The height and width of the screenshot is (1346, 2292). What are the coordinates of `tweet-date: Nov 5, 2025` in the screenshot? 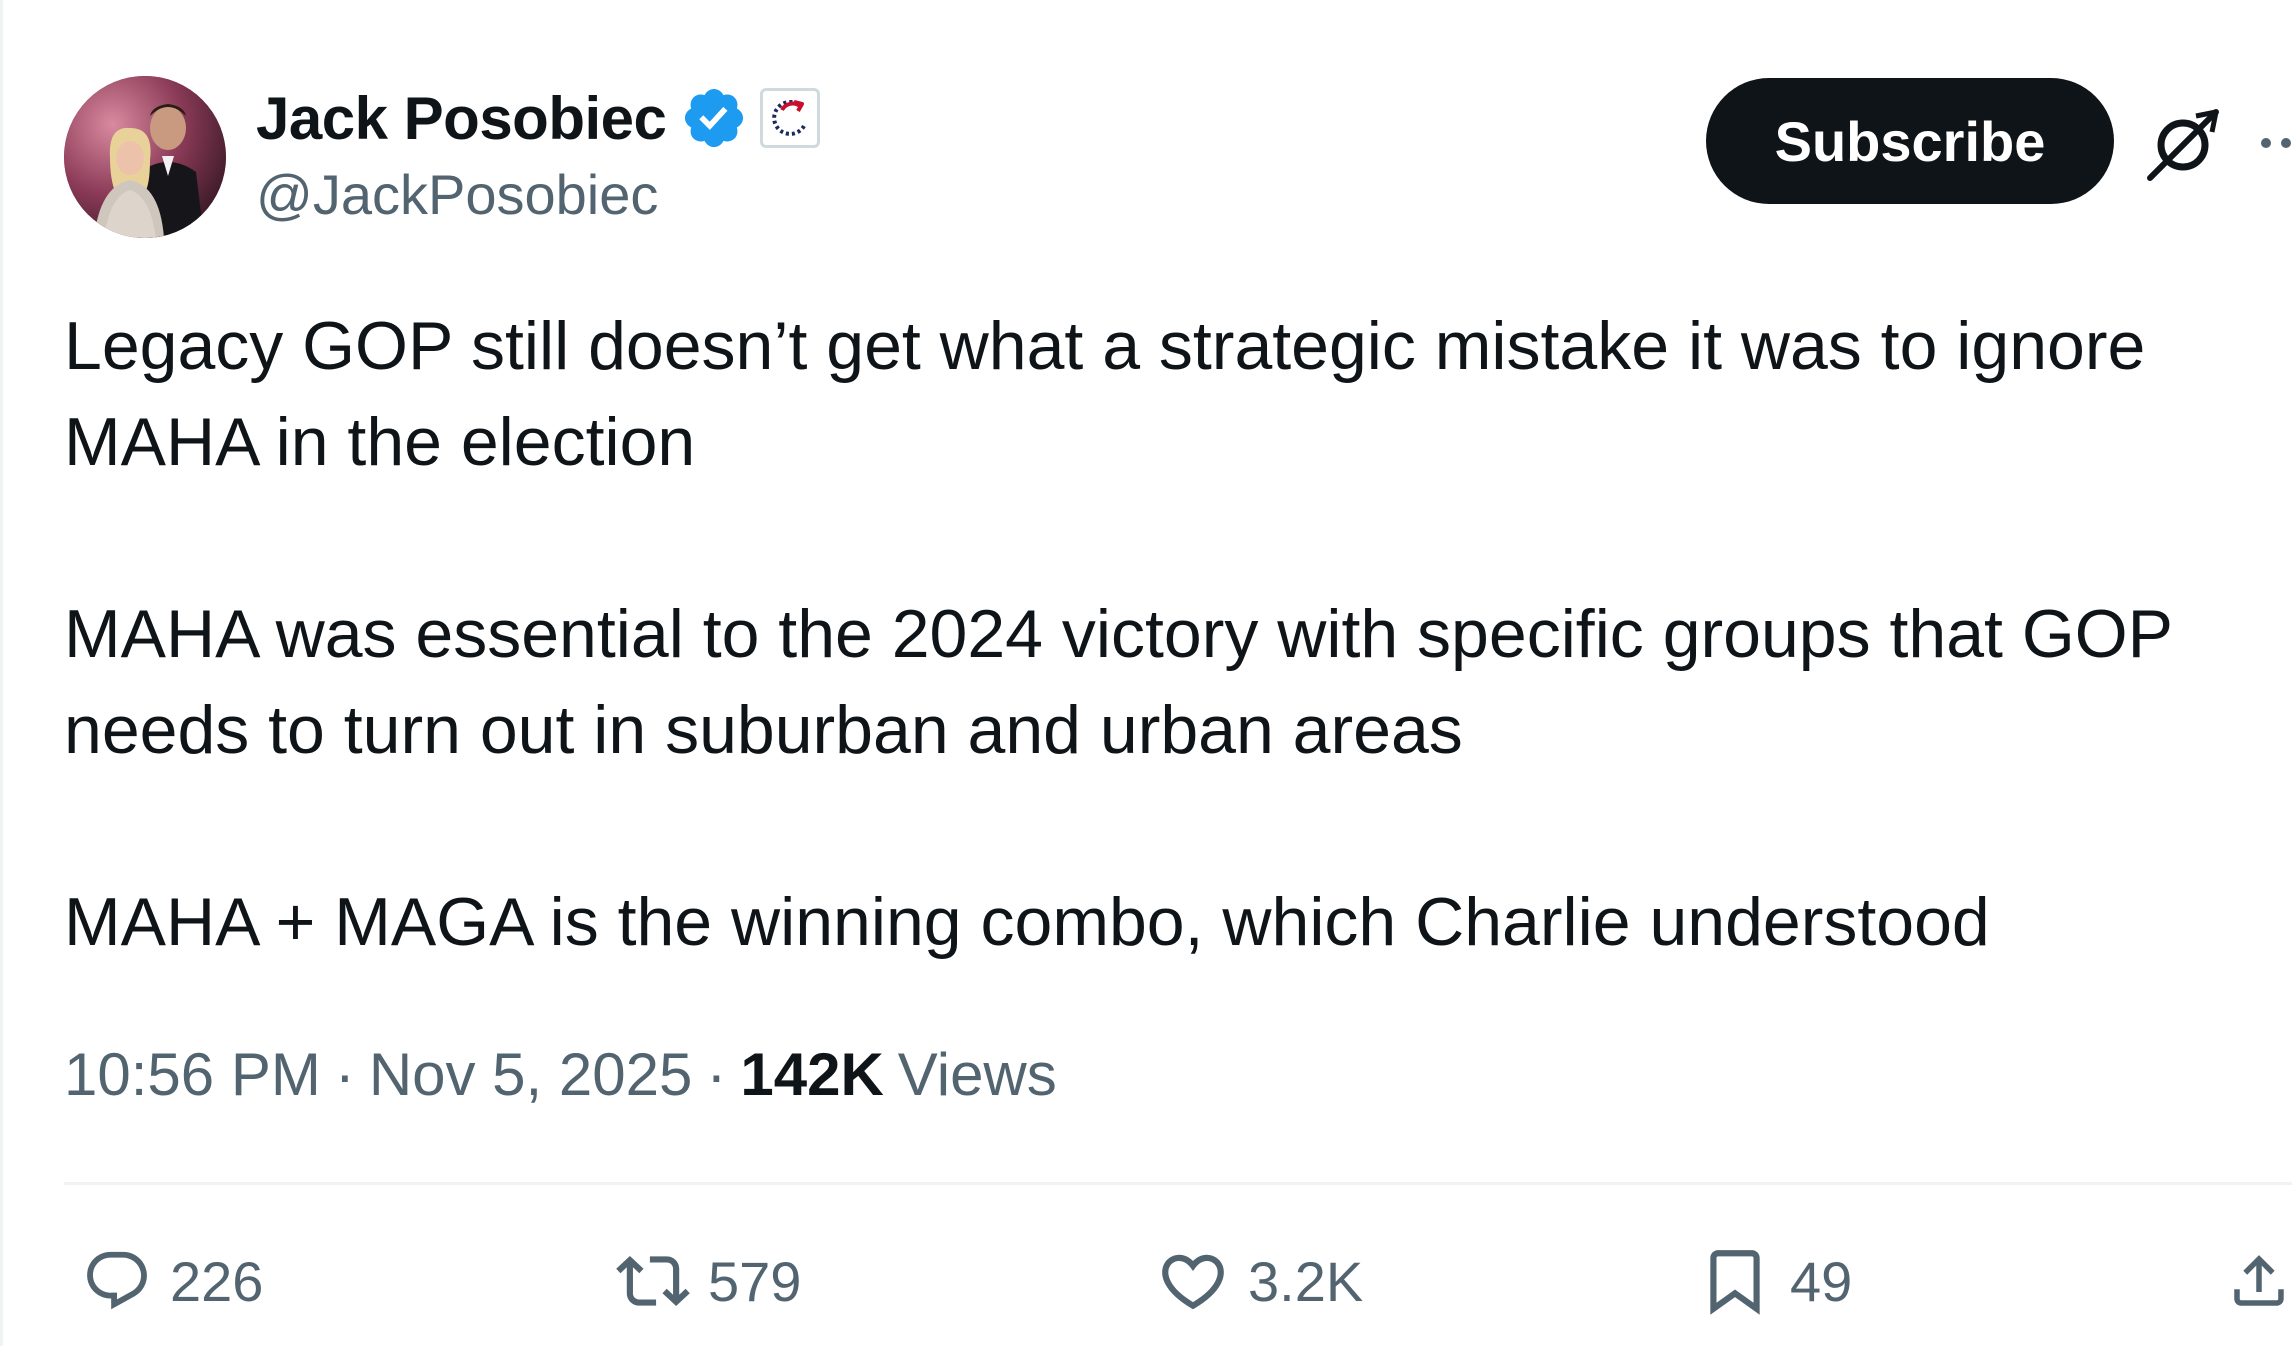 It's located at (531, 1074).